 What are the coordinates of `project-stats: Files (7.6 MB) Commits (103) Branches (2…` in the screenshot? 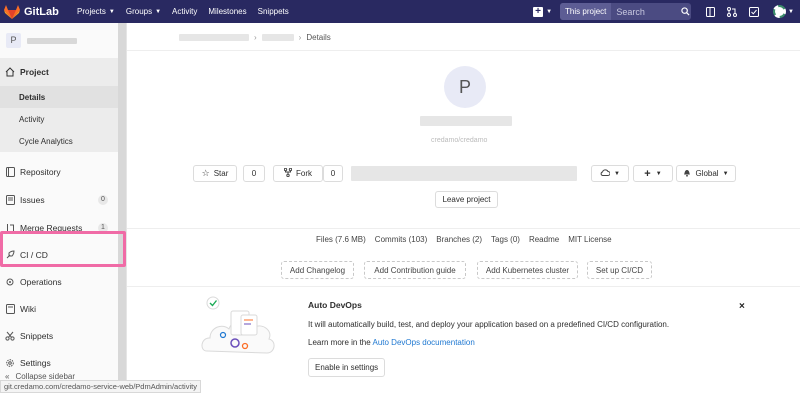 It's located at (468, 239).